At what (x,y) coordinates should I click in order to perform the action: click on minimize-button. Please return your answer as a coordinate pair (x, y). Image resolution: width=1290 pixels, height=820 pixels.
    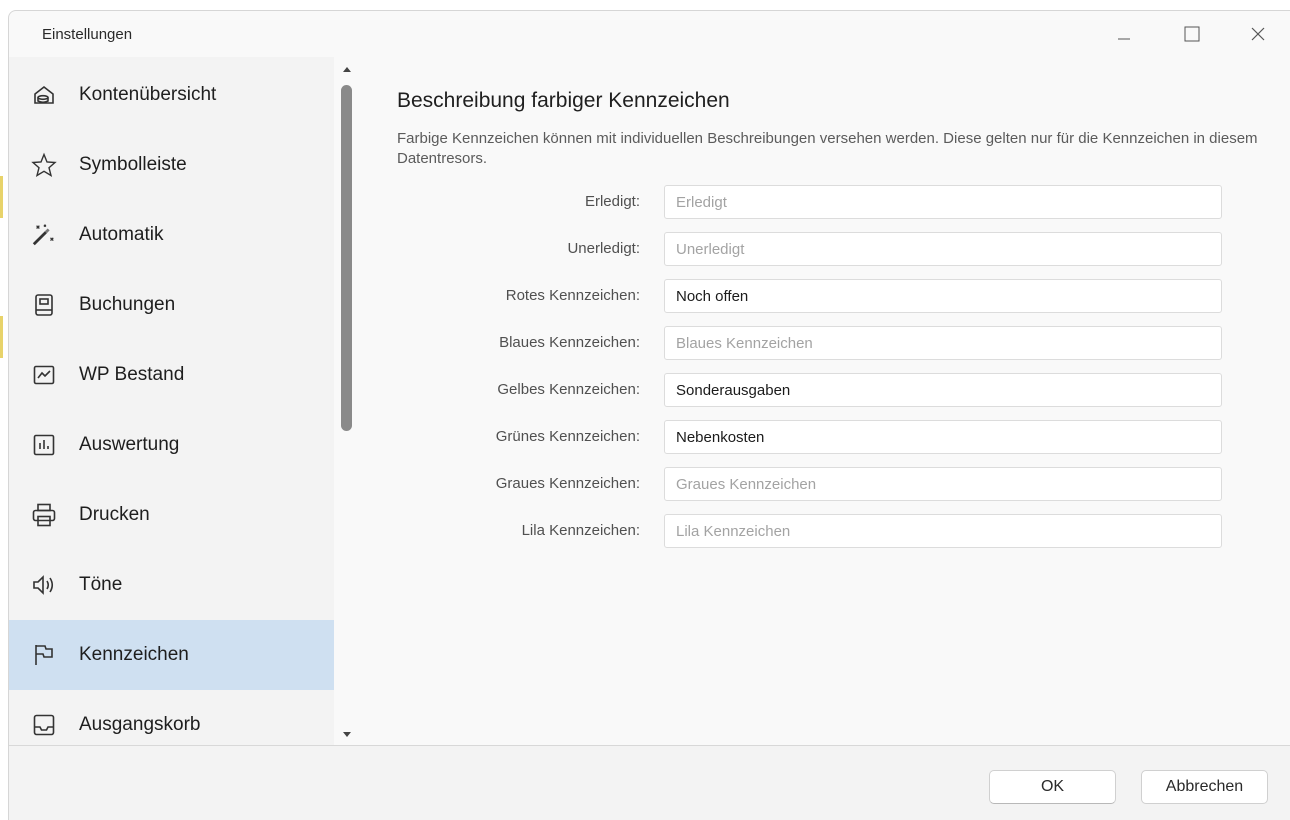
    Looking at the image, I should click on (1124, 34).